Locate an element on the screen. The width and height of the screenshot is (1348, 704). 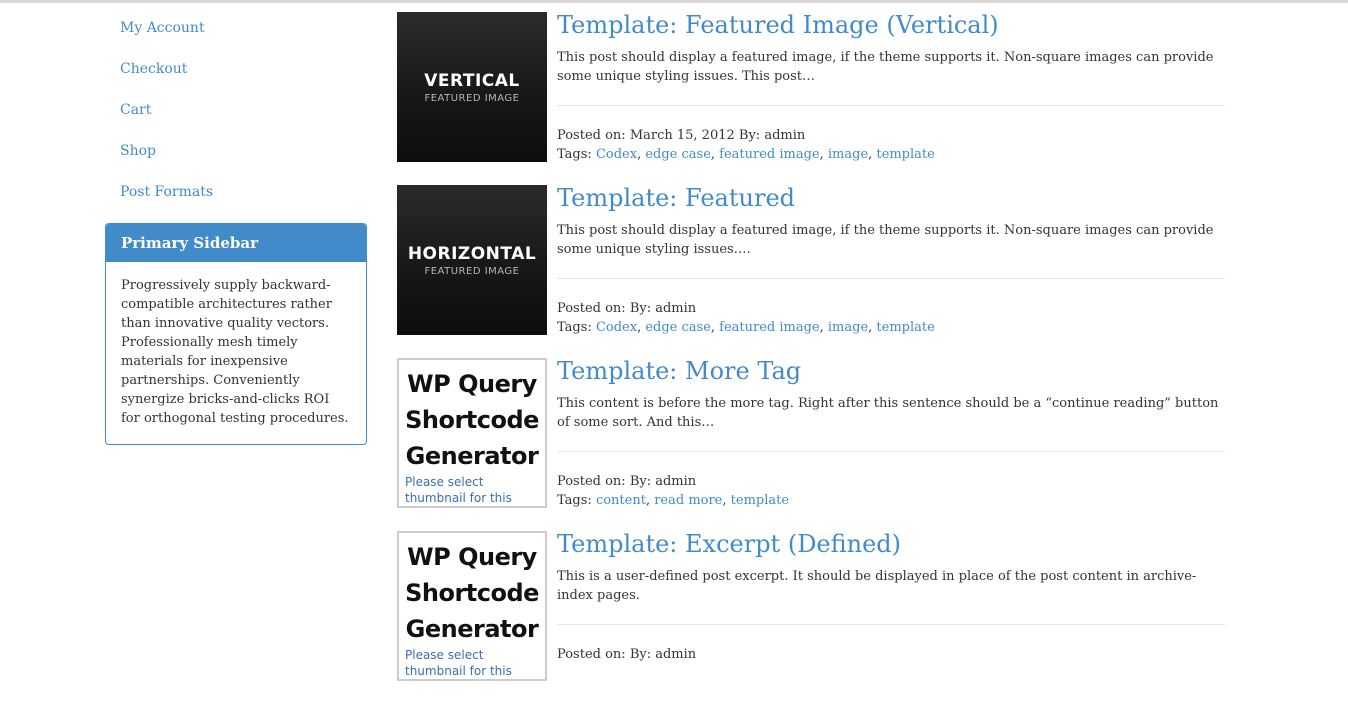
post-meta: Posted on: By: admin is located at coordinates (626, 654).